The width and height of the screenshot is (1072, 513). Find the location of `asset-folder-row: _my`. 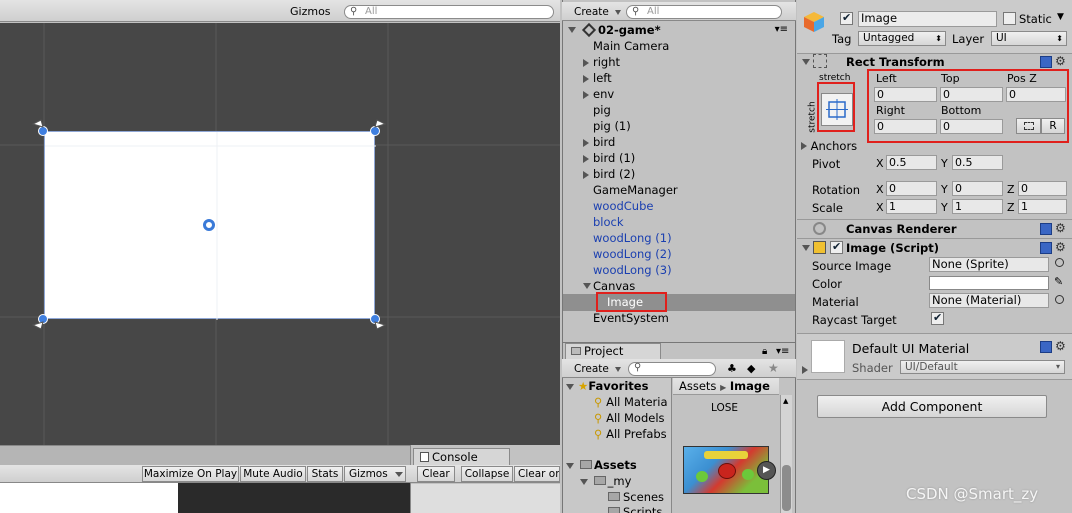

asset-folder-row: _my is located at coordinates (605, 481).